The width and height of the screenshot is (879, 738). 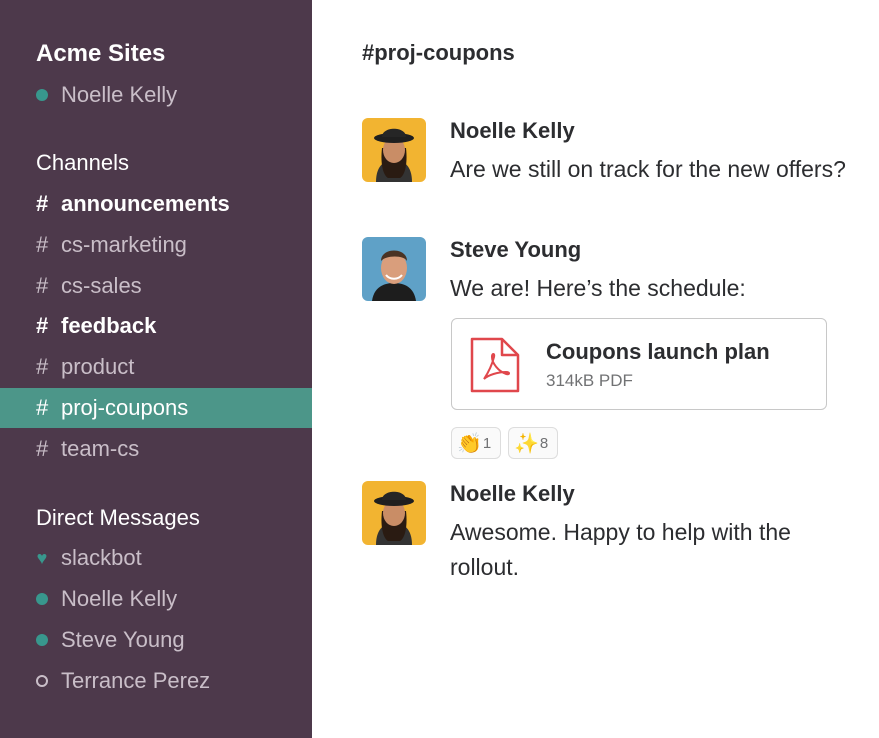 What do you see at coordinates (515, 250) in the screenshot?
I see `message-author: Steve Young` at bounding box center [515, 250].